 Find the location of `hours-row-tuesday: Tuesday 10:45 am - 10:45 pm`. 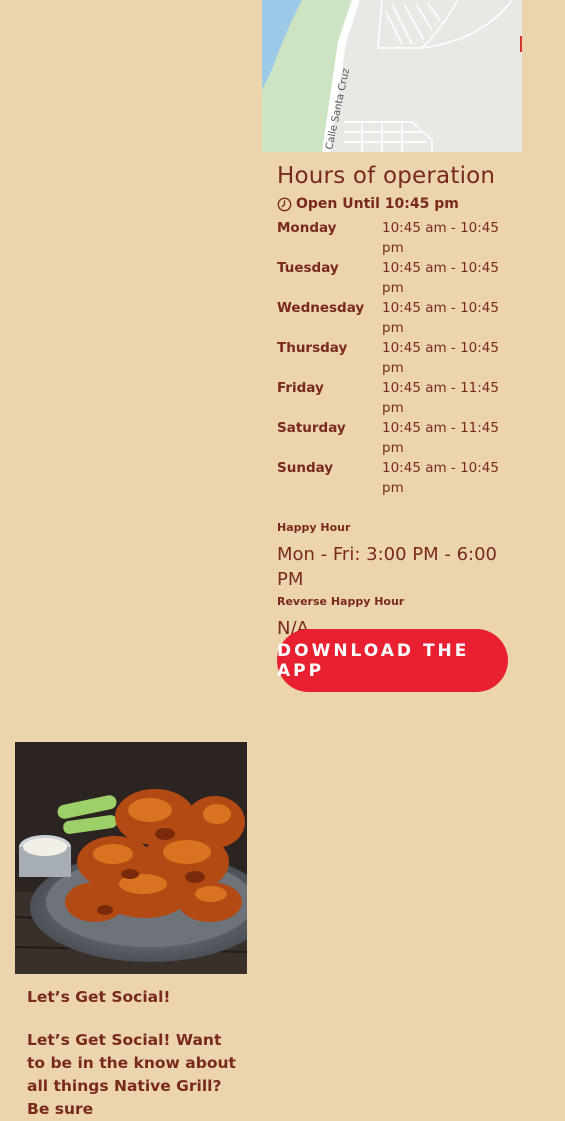

hours-row-tuesday: Tuesday 10:45 am - 10:45 pm is located at coordinates (397, 278).